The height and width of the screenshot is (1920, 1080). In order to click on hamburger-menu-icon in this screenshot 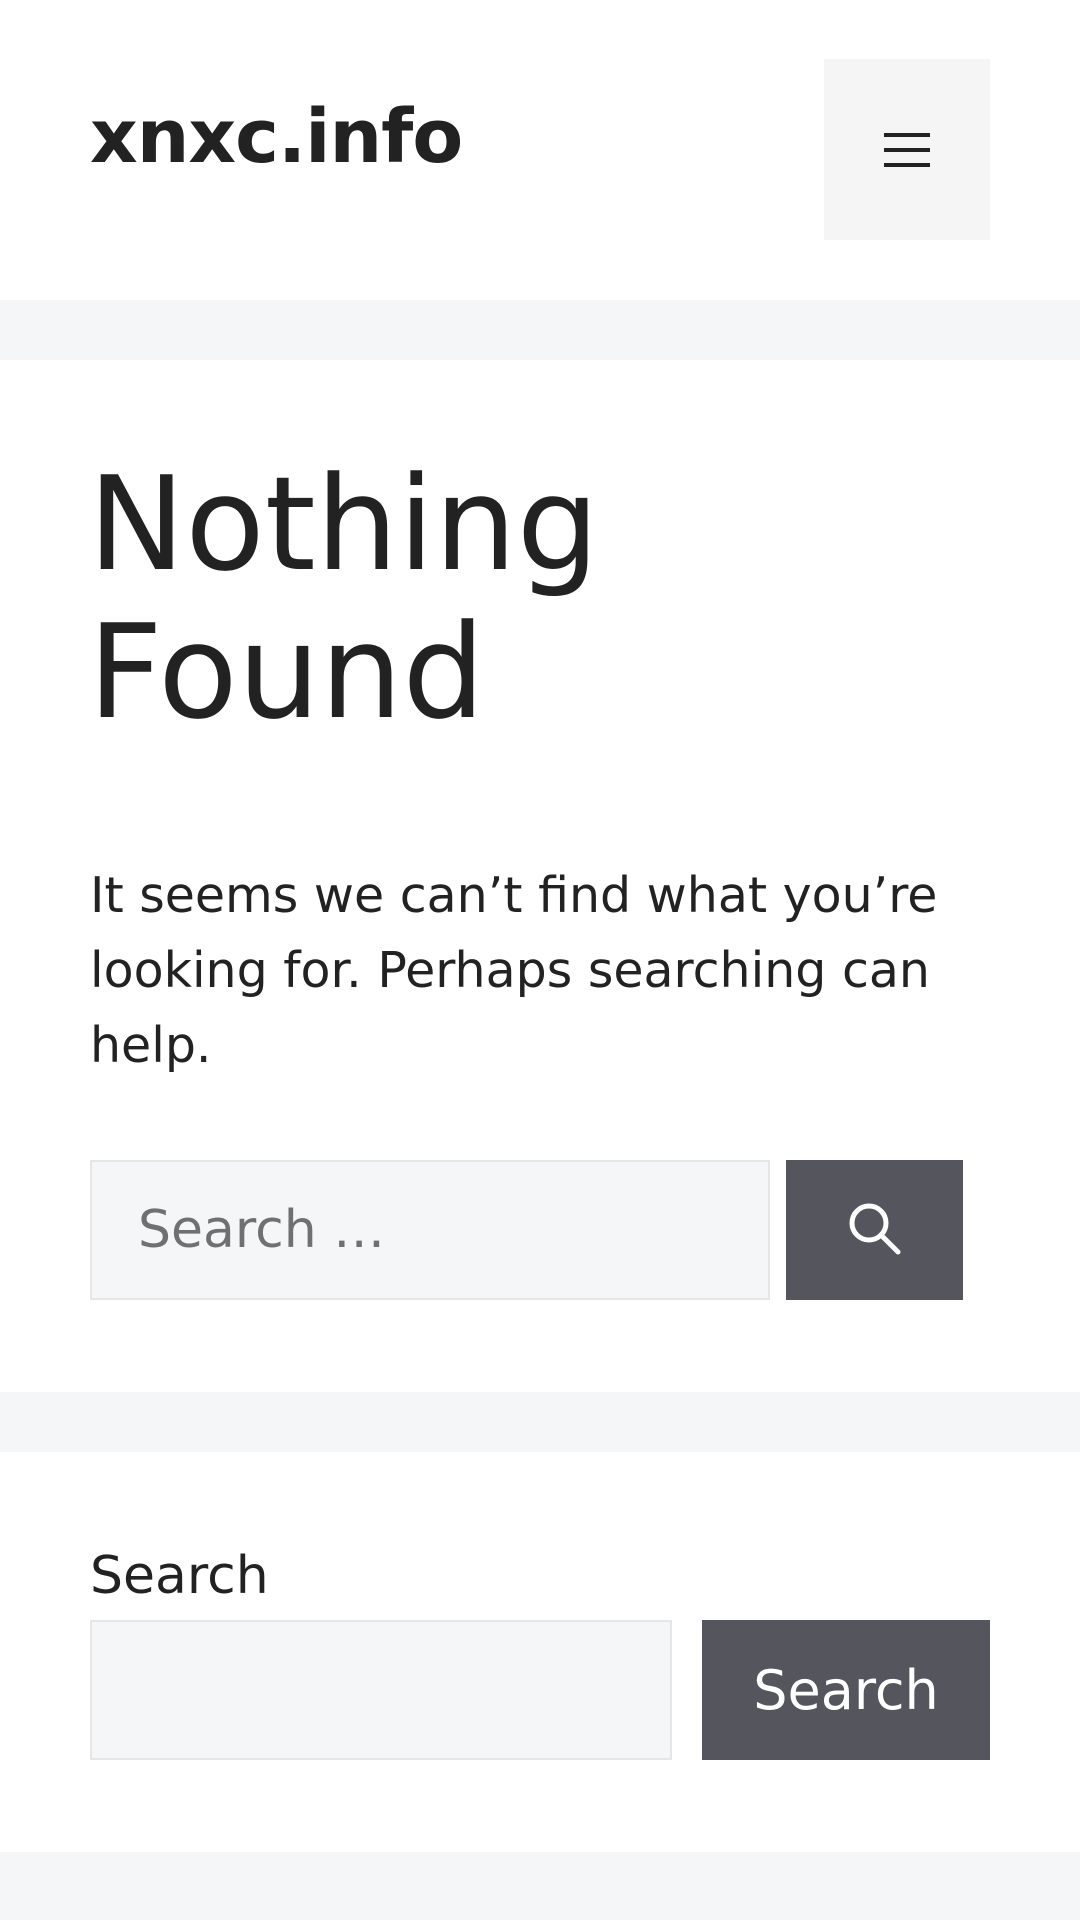, I will do `click(907, 149)`.